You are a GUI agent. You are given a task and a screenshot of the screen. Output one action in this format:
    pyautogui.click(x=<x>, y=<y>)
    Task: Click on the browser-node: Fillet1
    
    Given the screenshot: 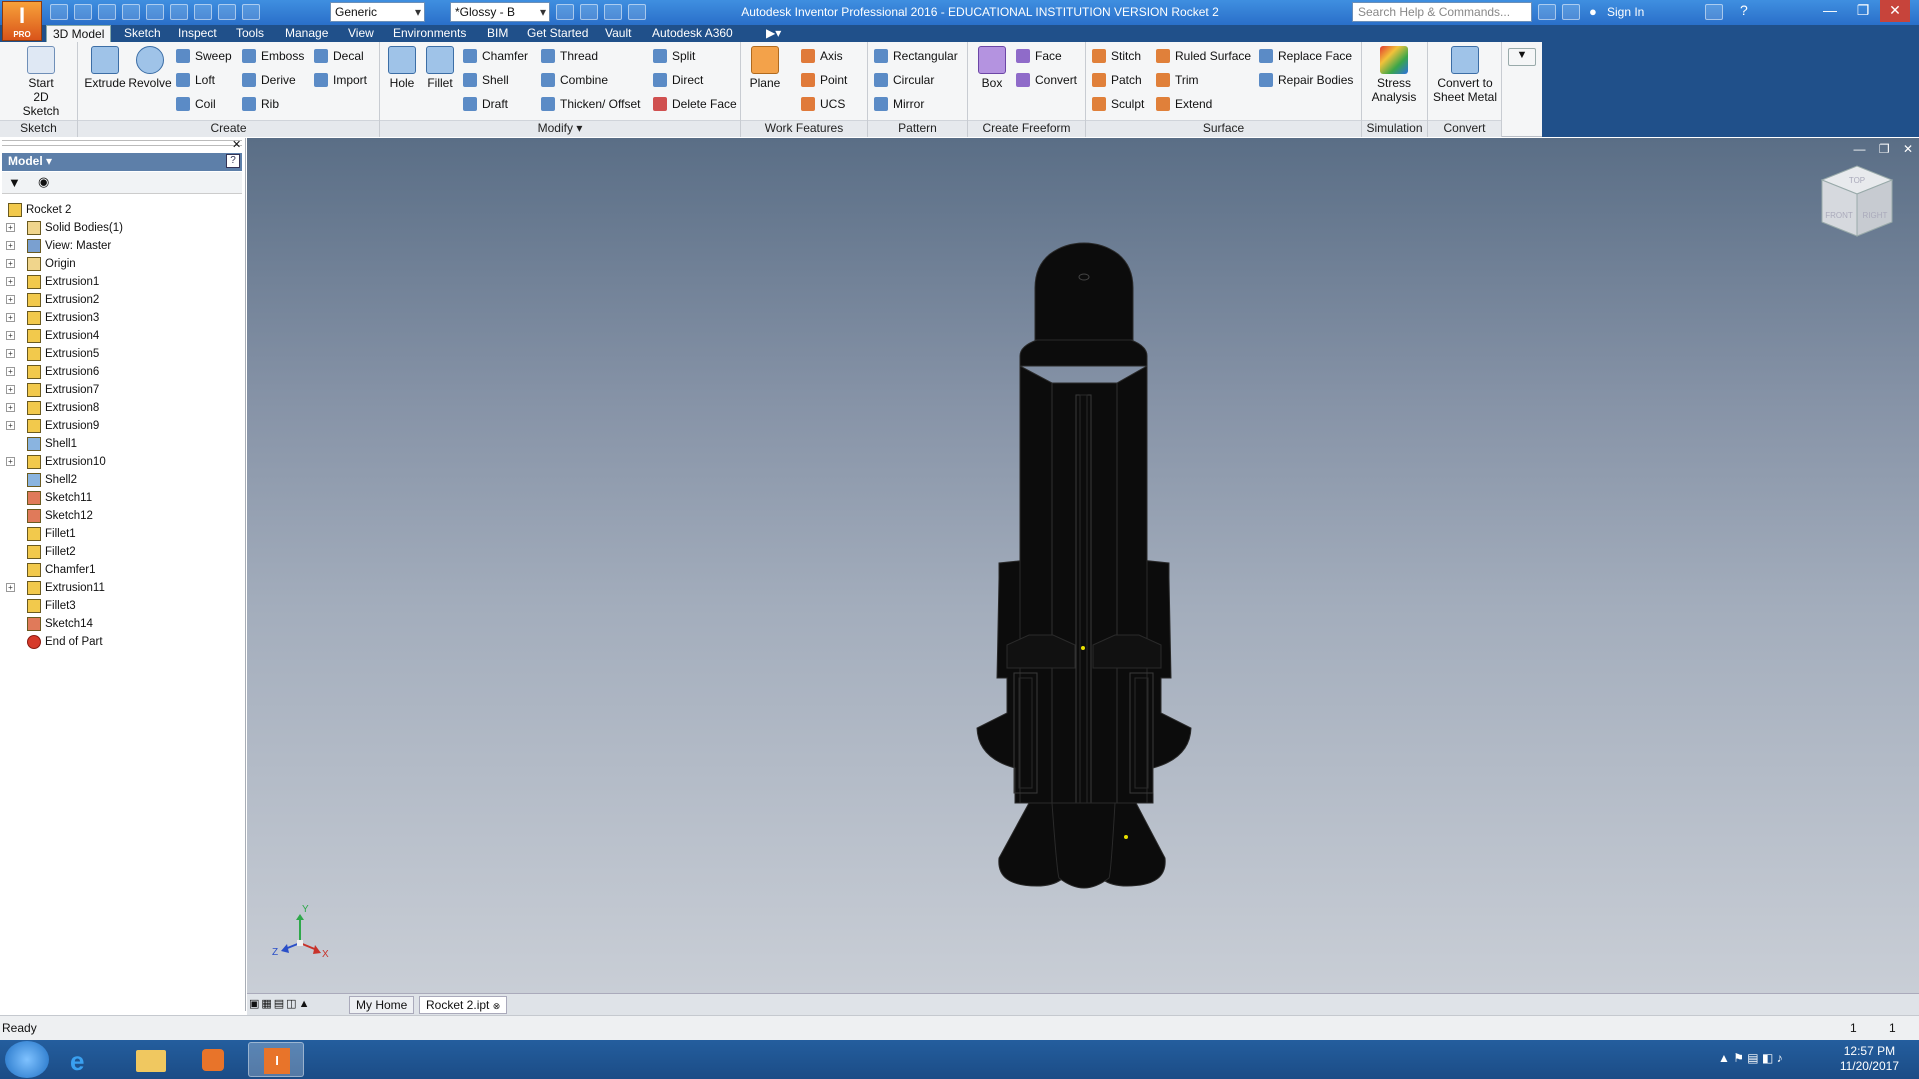 What is the action you would take?
    pyautogui.click(x=124, y=534)
    